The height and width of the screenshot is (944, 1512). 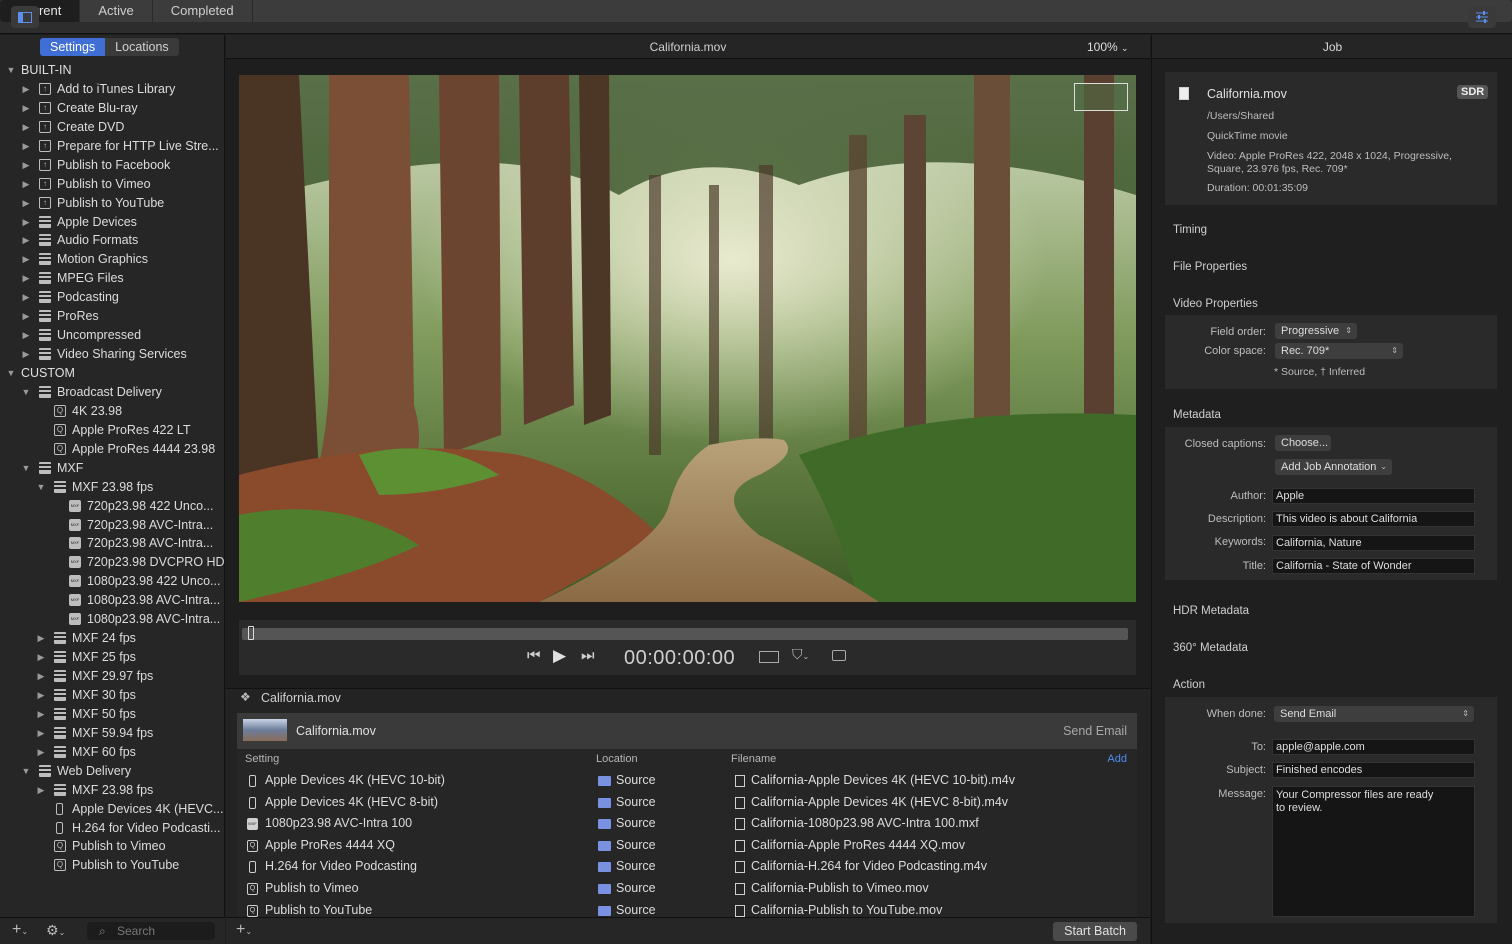 I want to click on keywords-field: California, Nature, so click(x=1373, y=543).